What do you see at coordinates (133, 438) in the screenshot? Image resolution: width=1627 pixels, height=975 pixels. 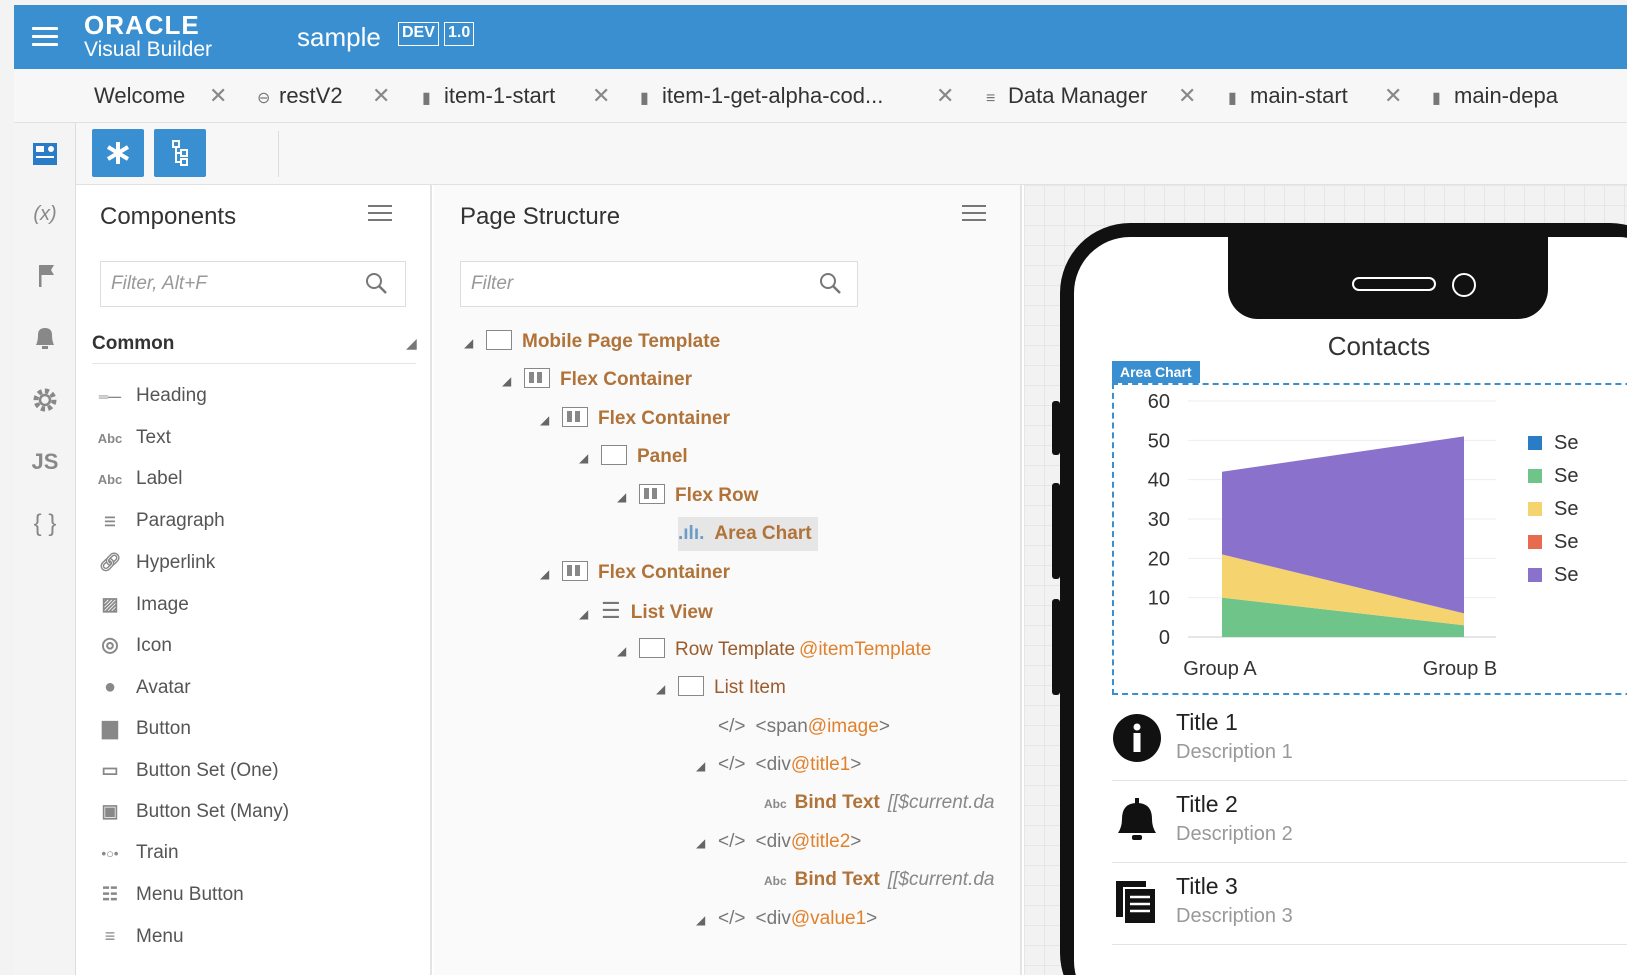 I see `component-text: Abc Text` at bounding box center [133, 438].